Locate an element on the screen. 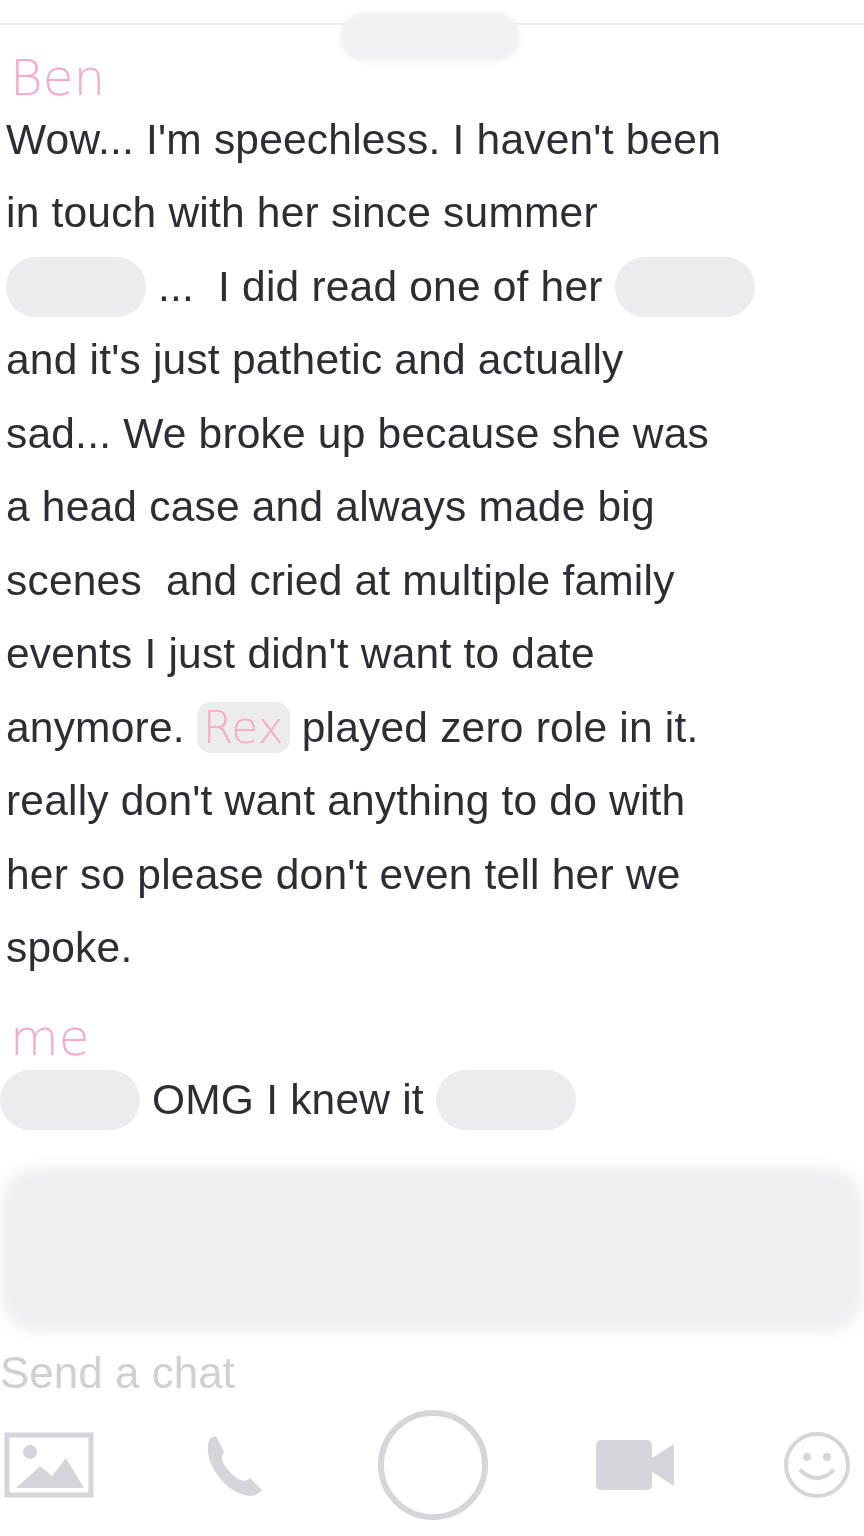  handwritten-name: Rex is located at coordinates (243, 728).